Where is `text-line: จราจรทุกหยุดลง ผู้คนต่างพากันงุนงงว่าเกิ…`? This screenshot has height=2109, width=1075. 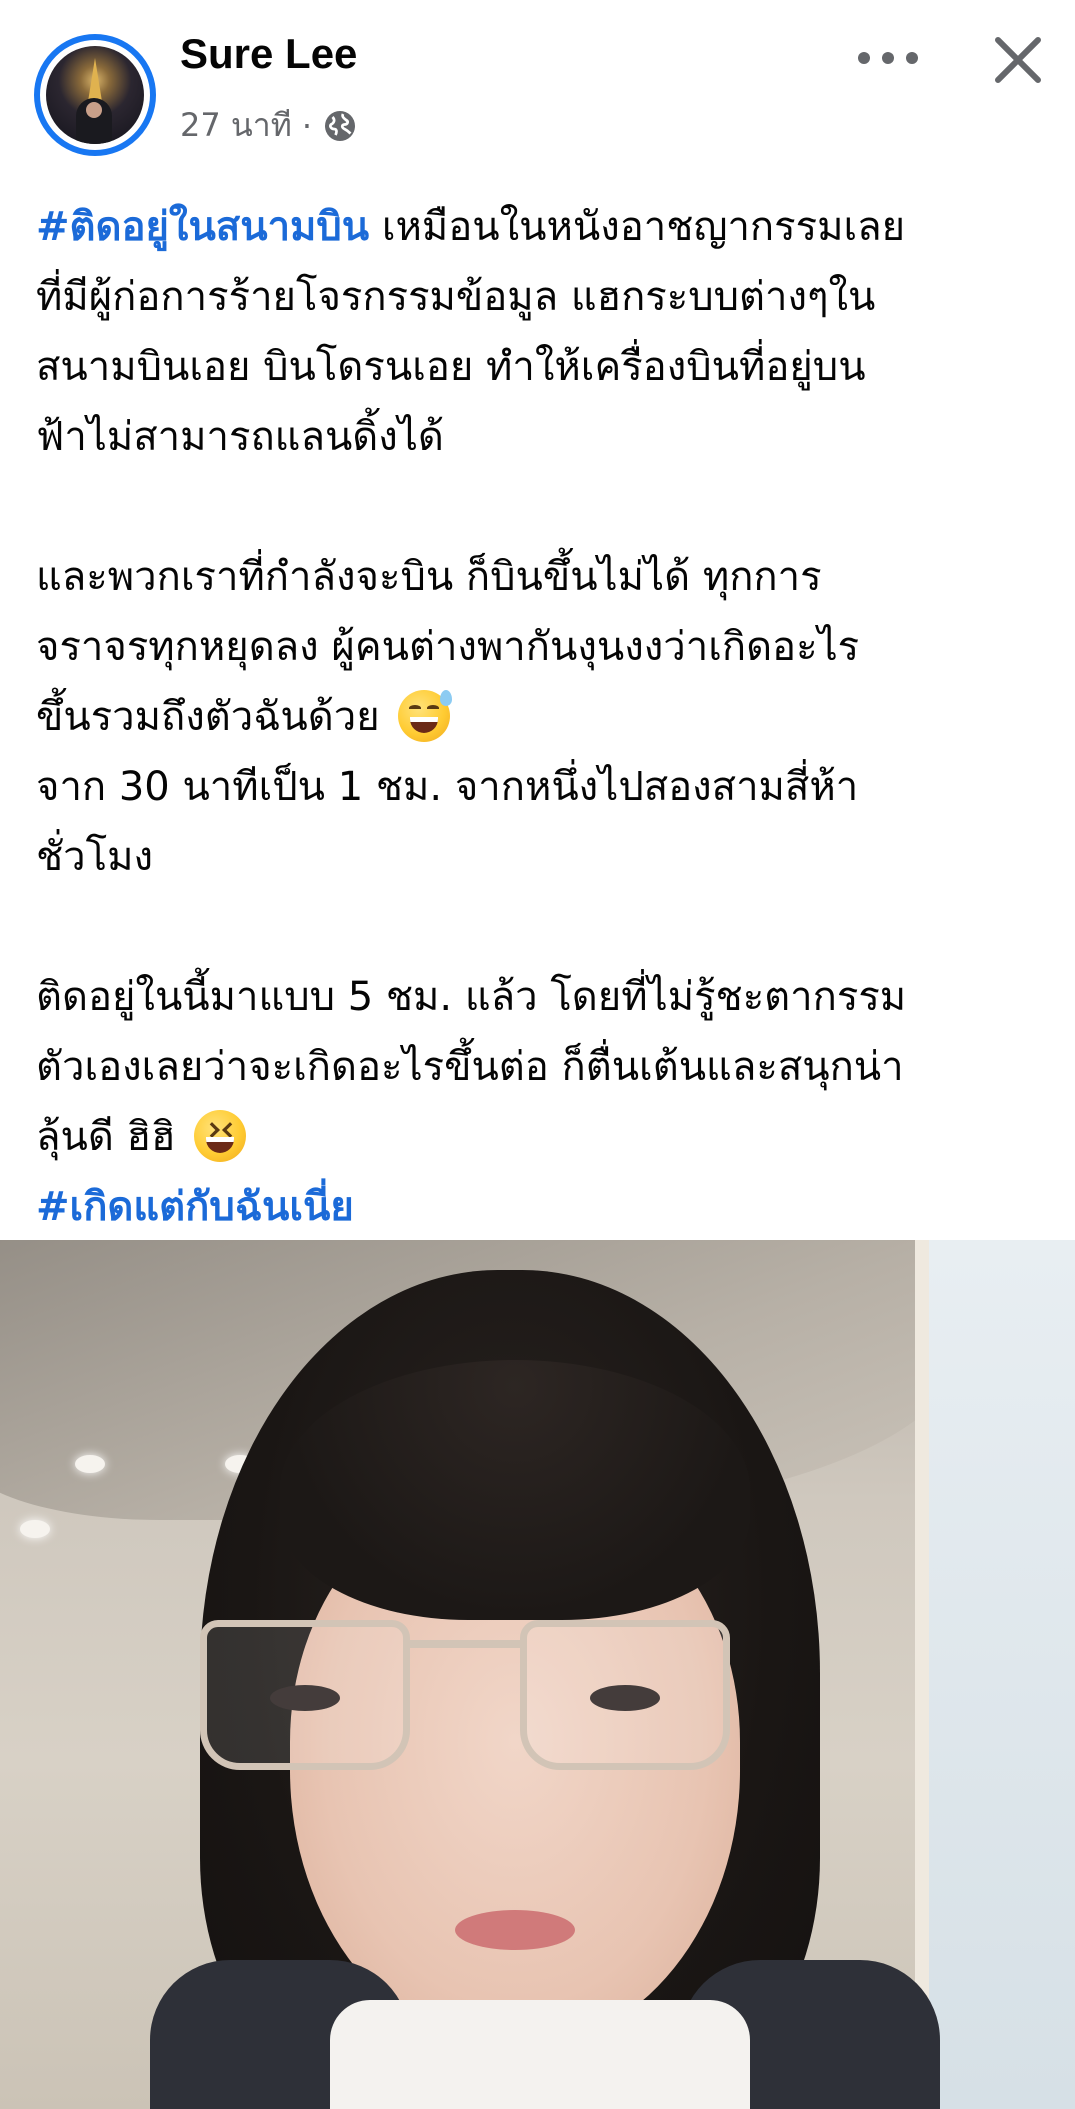
text-line: จราจรทุกหยุดลง ผู้คนต่างพากันงุนงงว่าเกิ… is located at coordinates (448, 647).